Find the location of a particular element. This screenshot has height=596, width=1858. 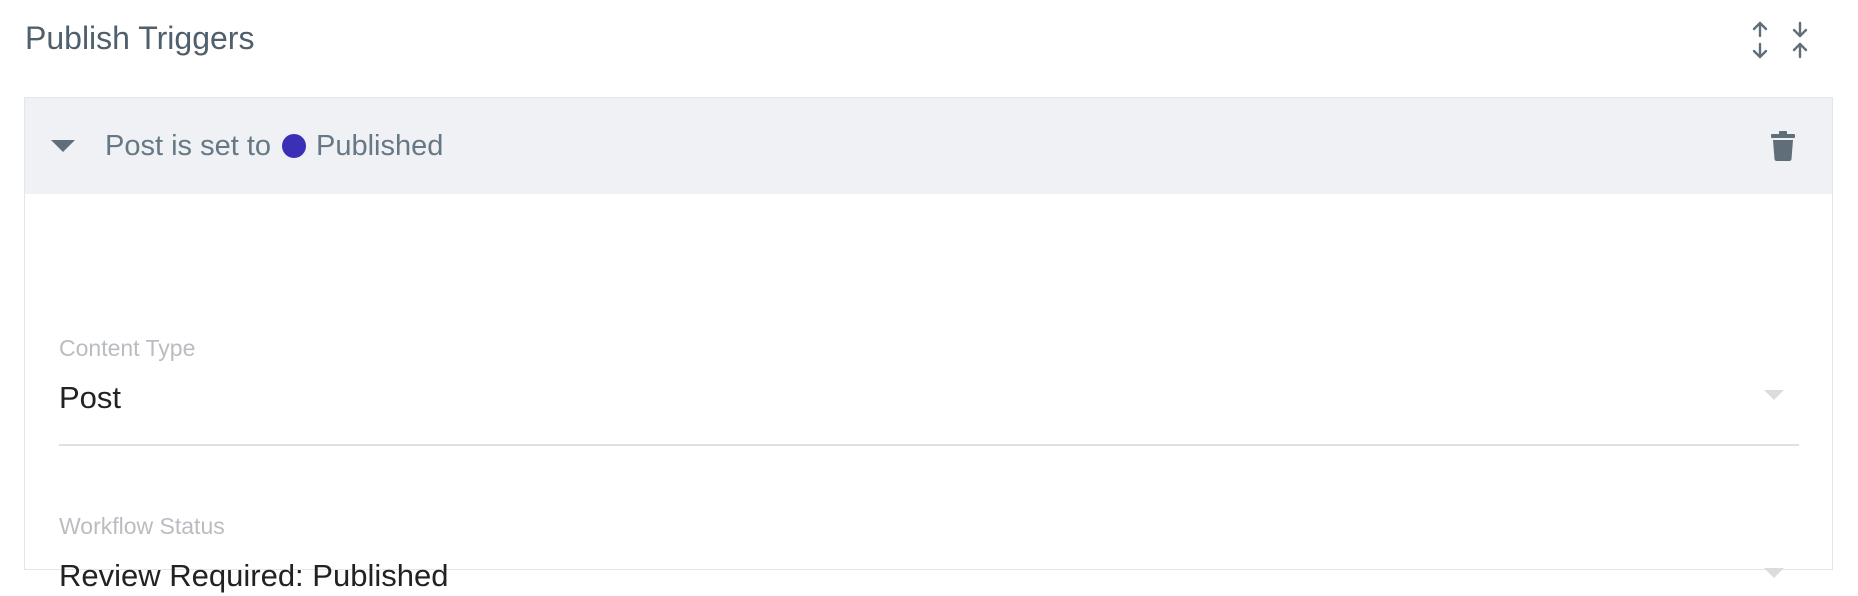

content-type-label: Content Type is located at coordinates (127, 348).